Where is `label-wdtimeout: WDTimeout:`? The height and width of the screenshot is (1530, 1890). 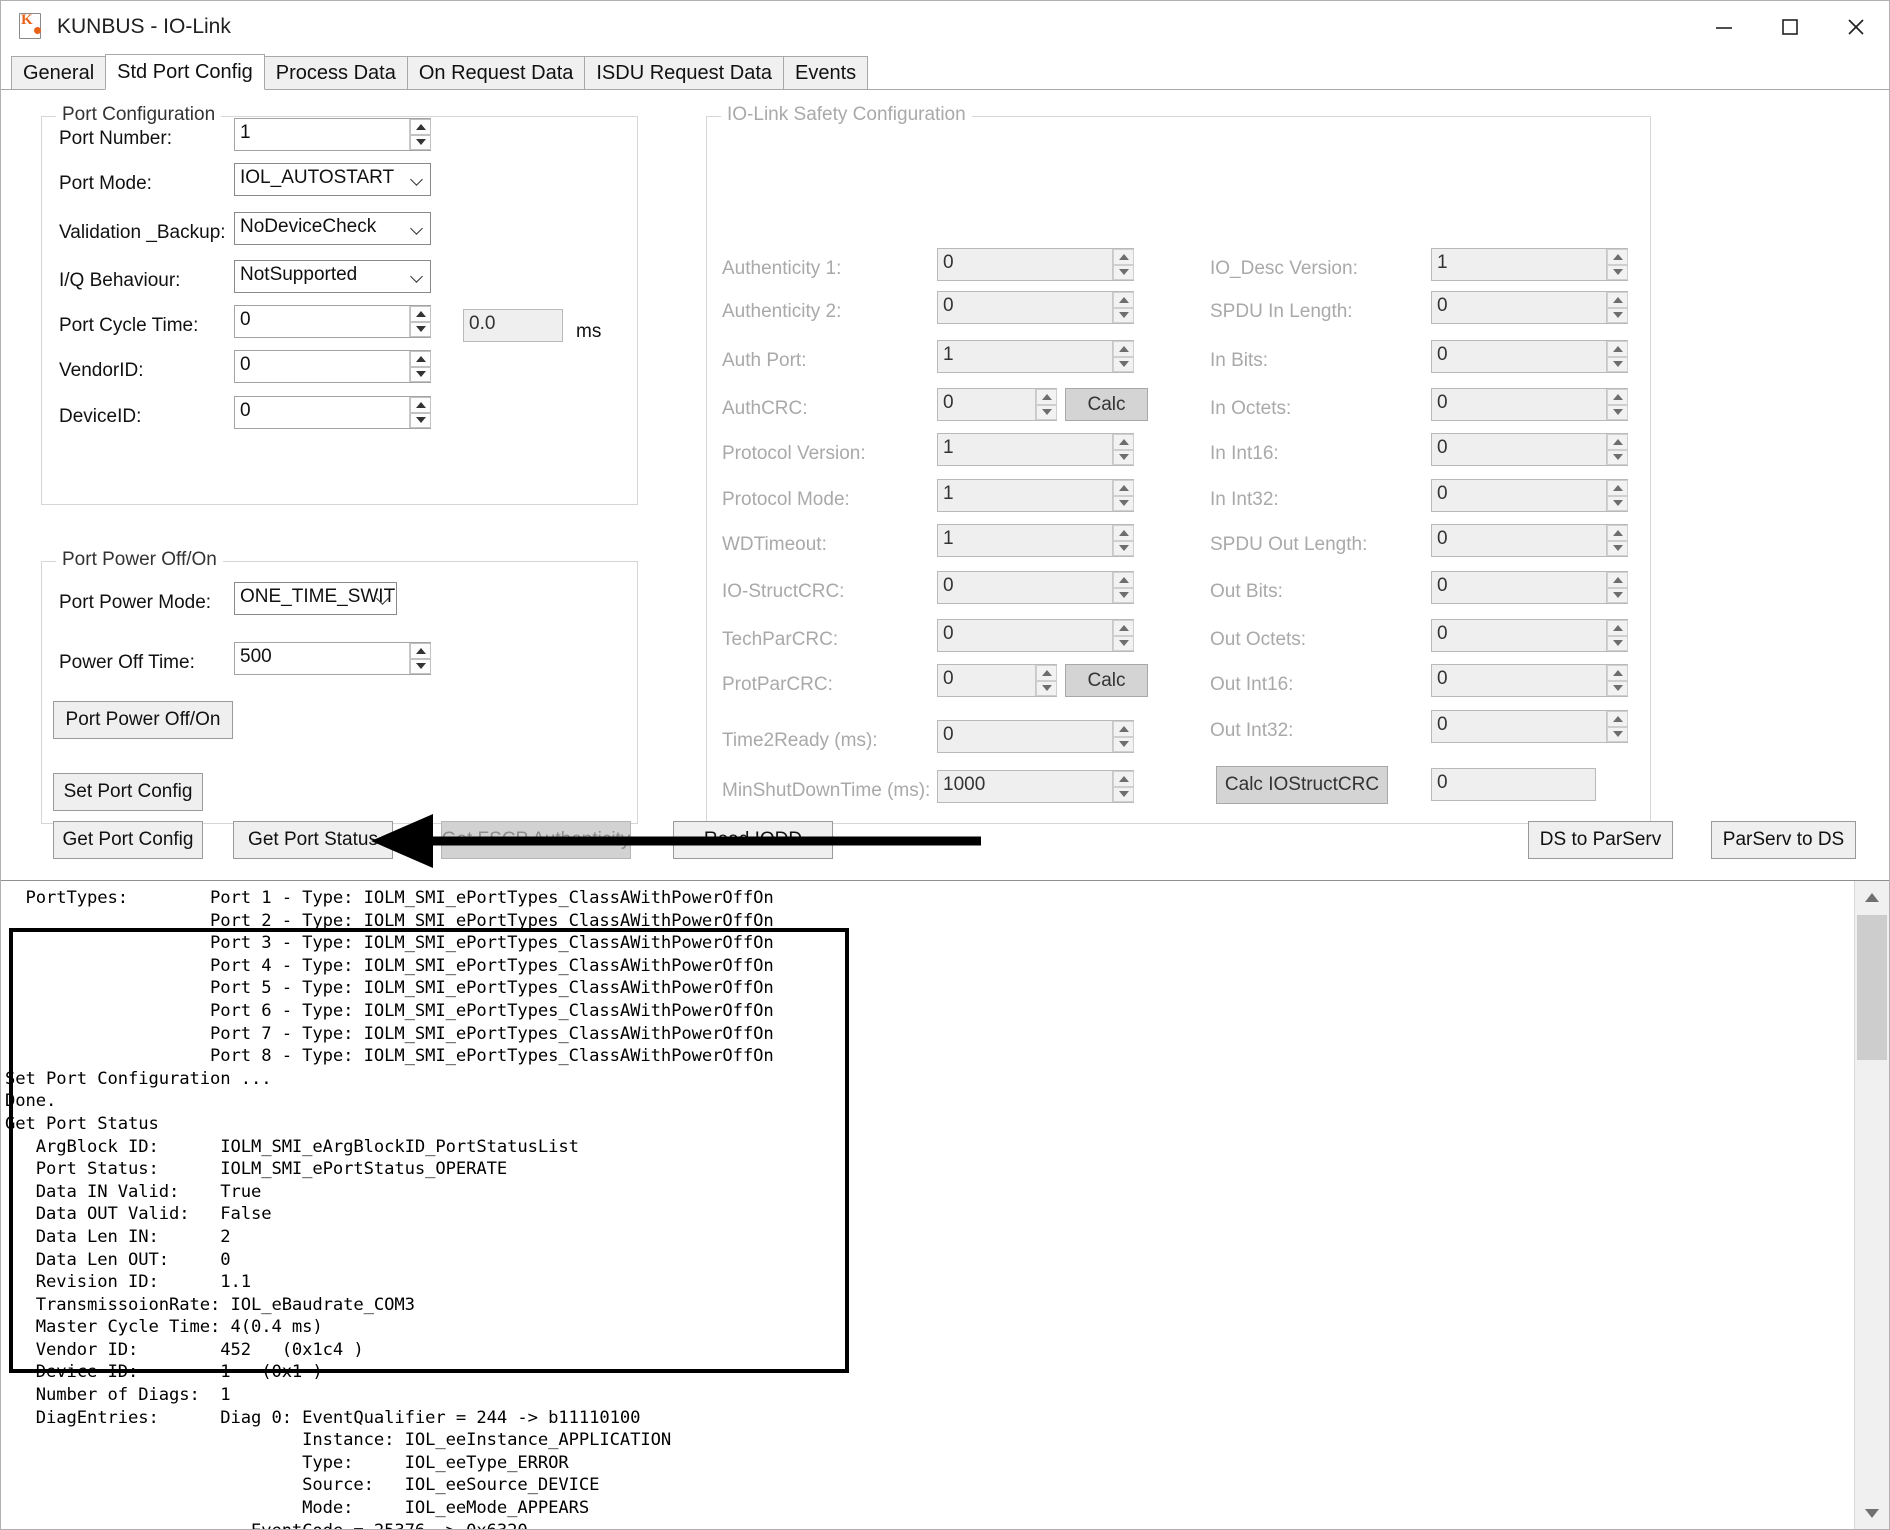
label-wdtimeout: WDTimeout: is located at coordinates (774, 544).